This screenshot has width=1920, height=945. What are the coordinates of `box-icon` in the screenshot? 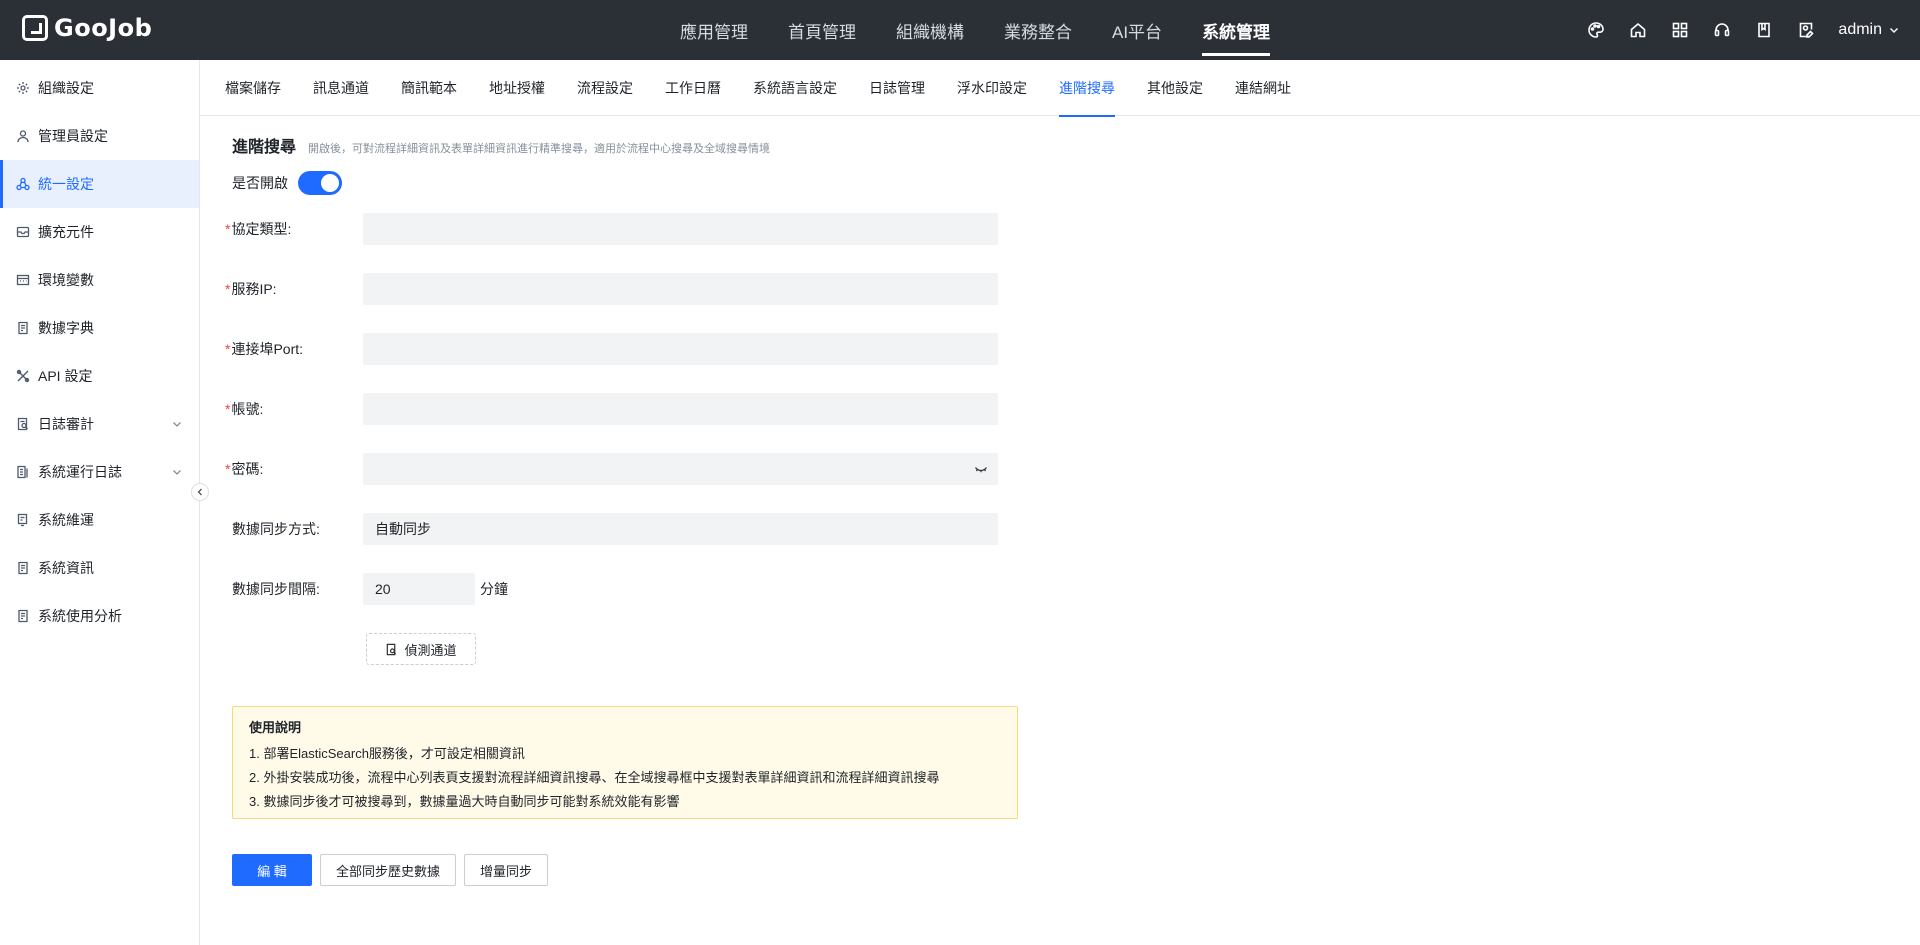 It's located at (23, 232).